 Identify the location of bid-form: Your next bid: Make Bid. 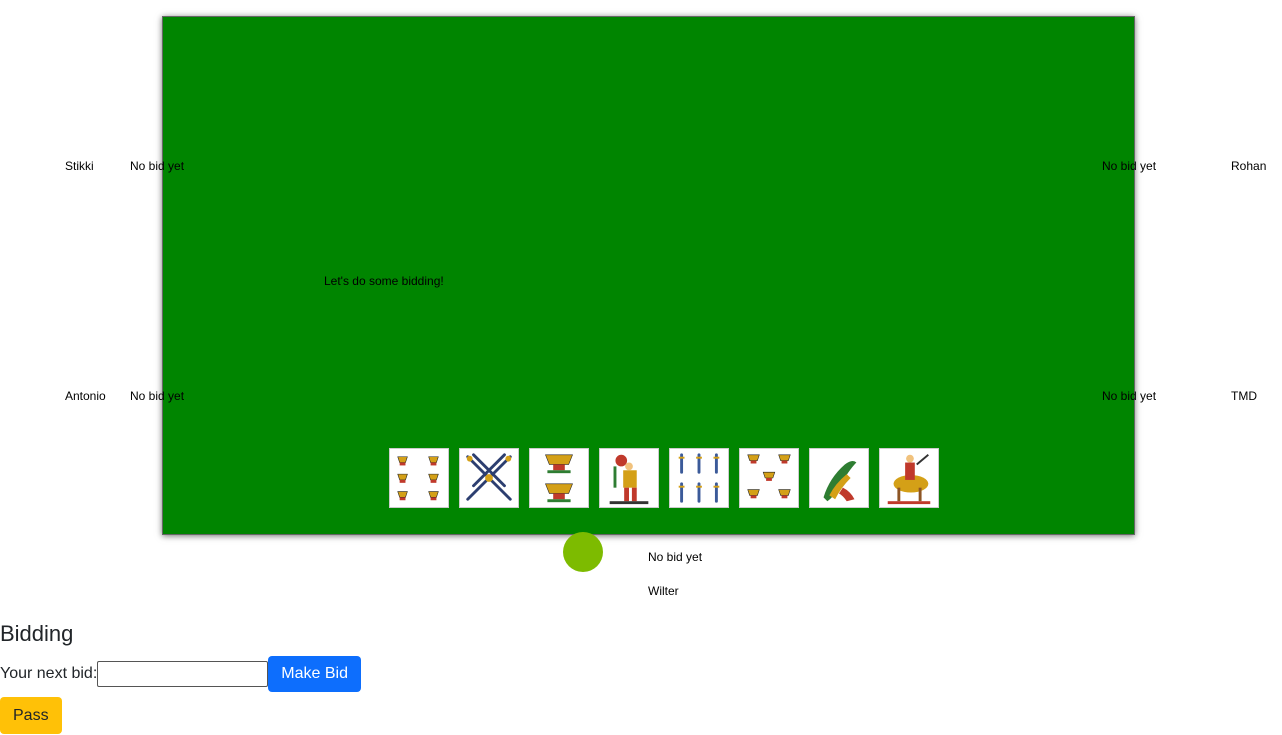
(180, 674).